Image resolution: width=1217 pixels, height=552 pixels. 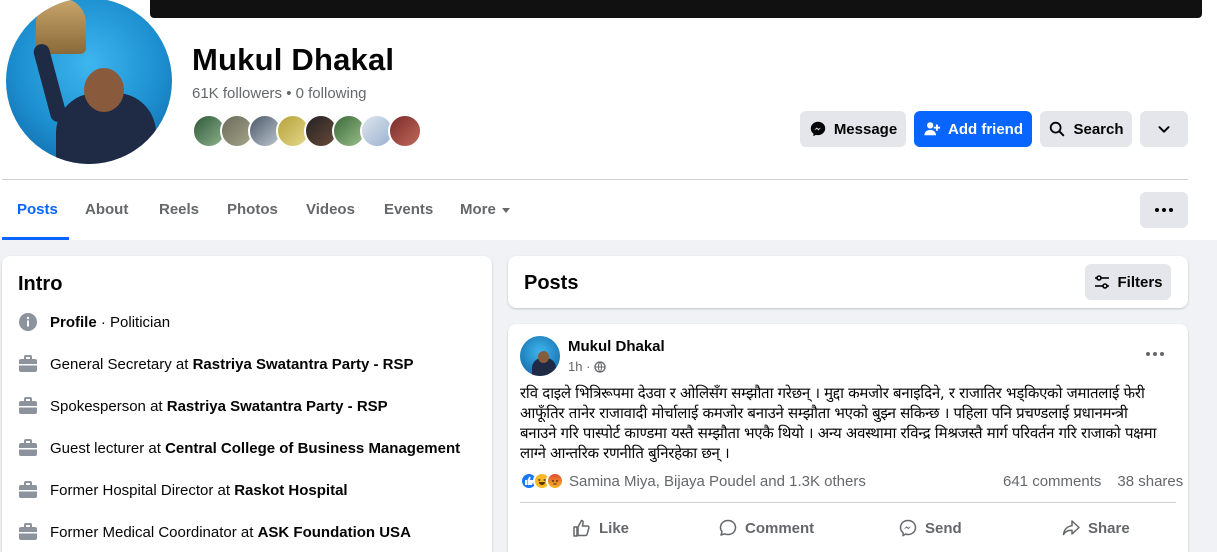 I want to click on search-button: Search, so click(x=1086, y=129).